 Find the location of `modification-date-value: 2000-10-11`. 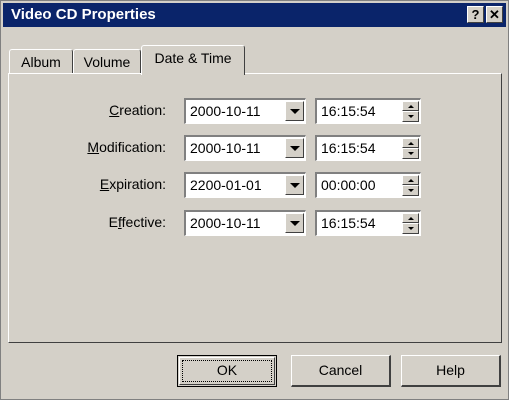

modification-date-value: 2000-10-11 is located at coordinates (225, 148).